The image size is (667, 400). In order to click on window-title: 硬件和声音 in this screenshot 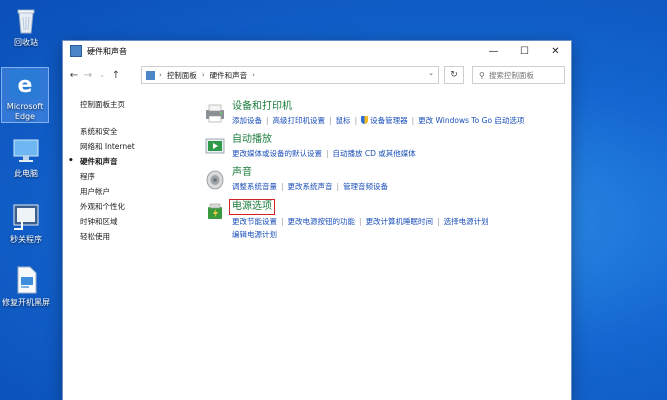, I will do `click(107, 51)`.